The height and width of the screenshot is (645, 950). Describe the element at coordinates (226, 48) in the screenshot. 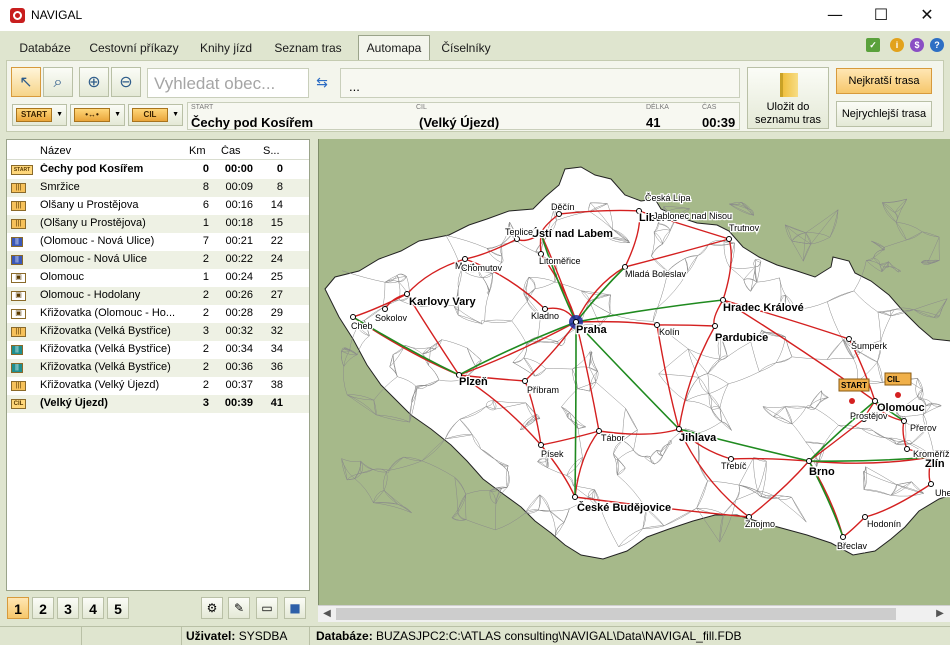

I see `tab-knihy-jizd: Knihy jízd` at that location.